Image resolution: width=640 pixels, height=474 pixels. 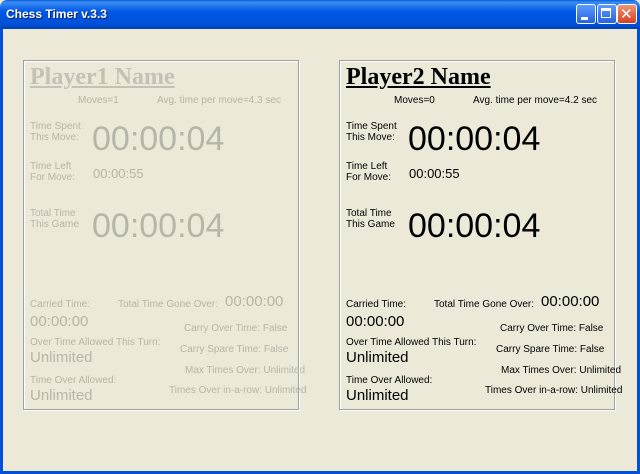 I want to click on player1-time-left-label: Time Left For Move:, so click(x=53, y=172).